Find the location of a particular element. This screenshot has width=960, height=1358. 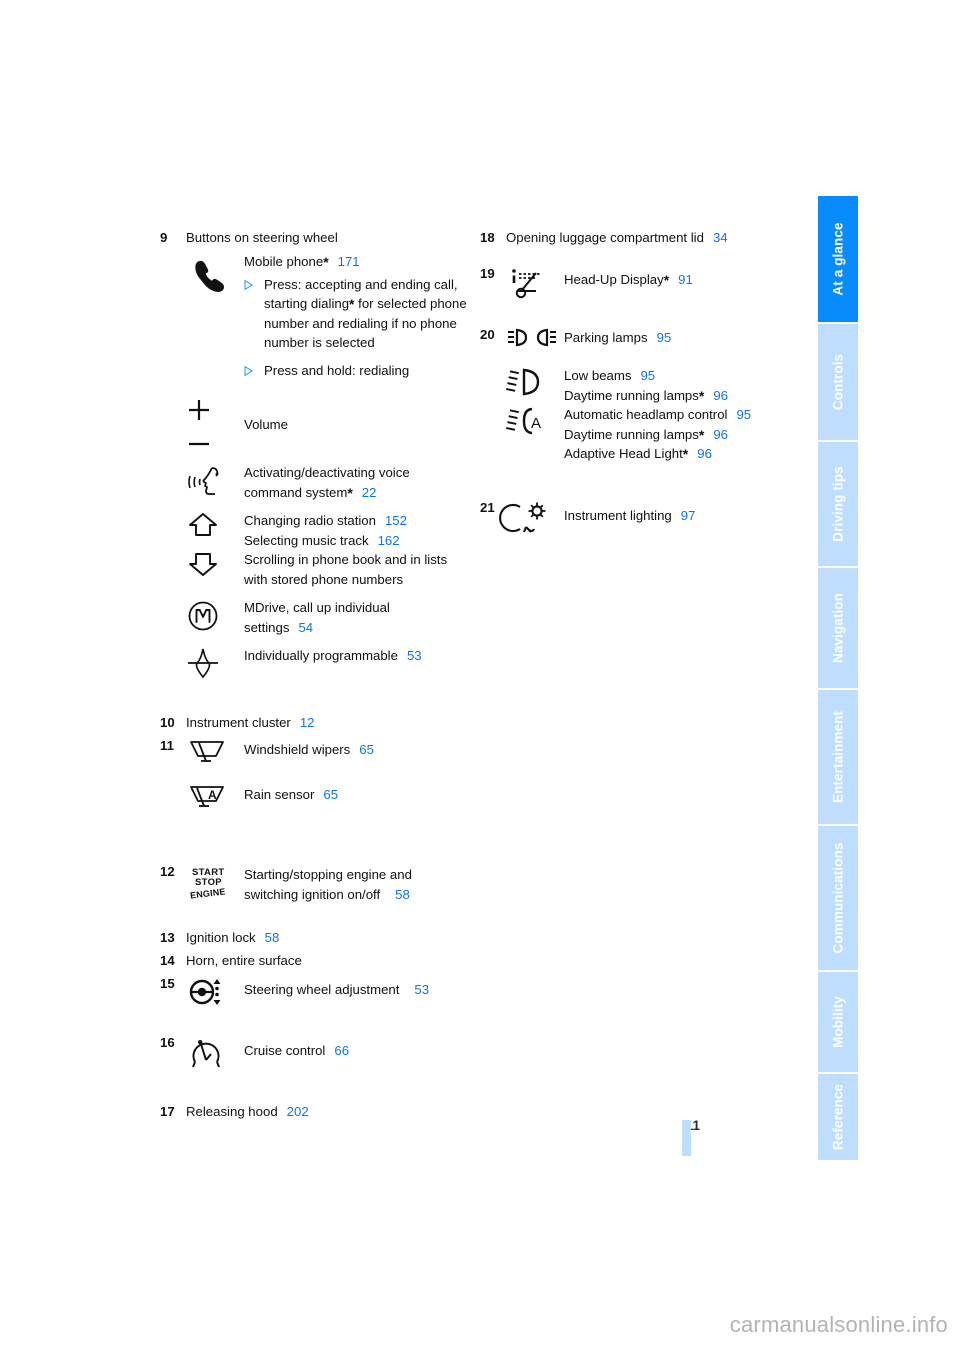

entry-20-parking-lamps: 20 Parking lamps 95 is located at coordinates (645, 337).